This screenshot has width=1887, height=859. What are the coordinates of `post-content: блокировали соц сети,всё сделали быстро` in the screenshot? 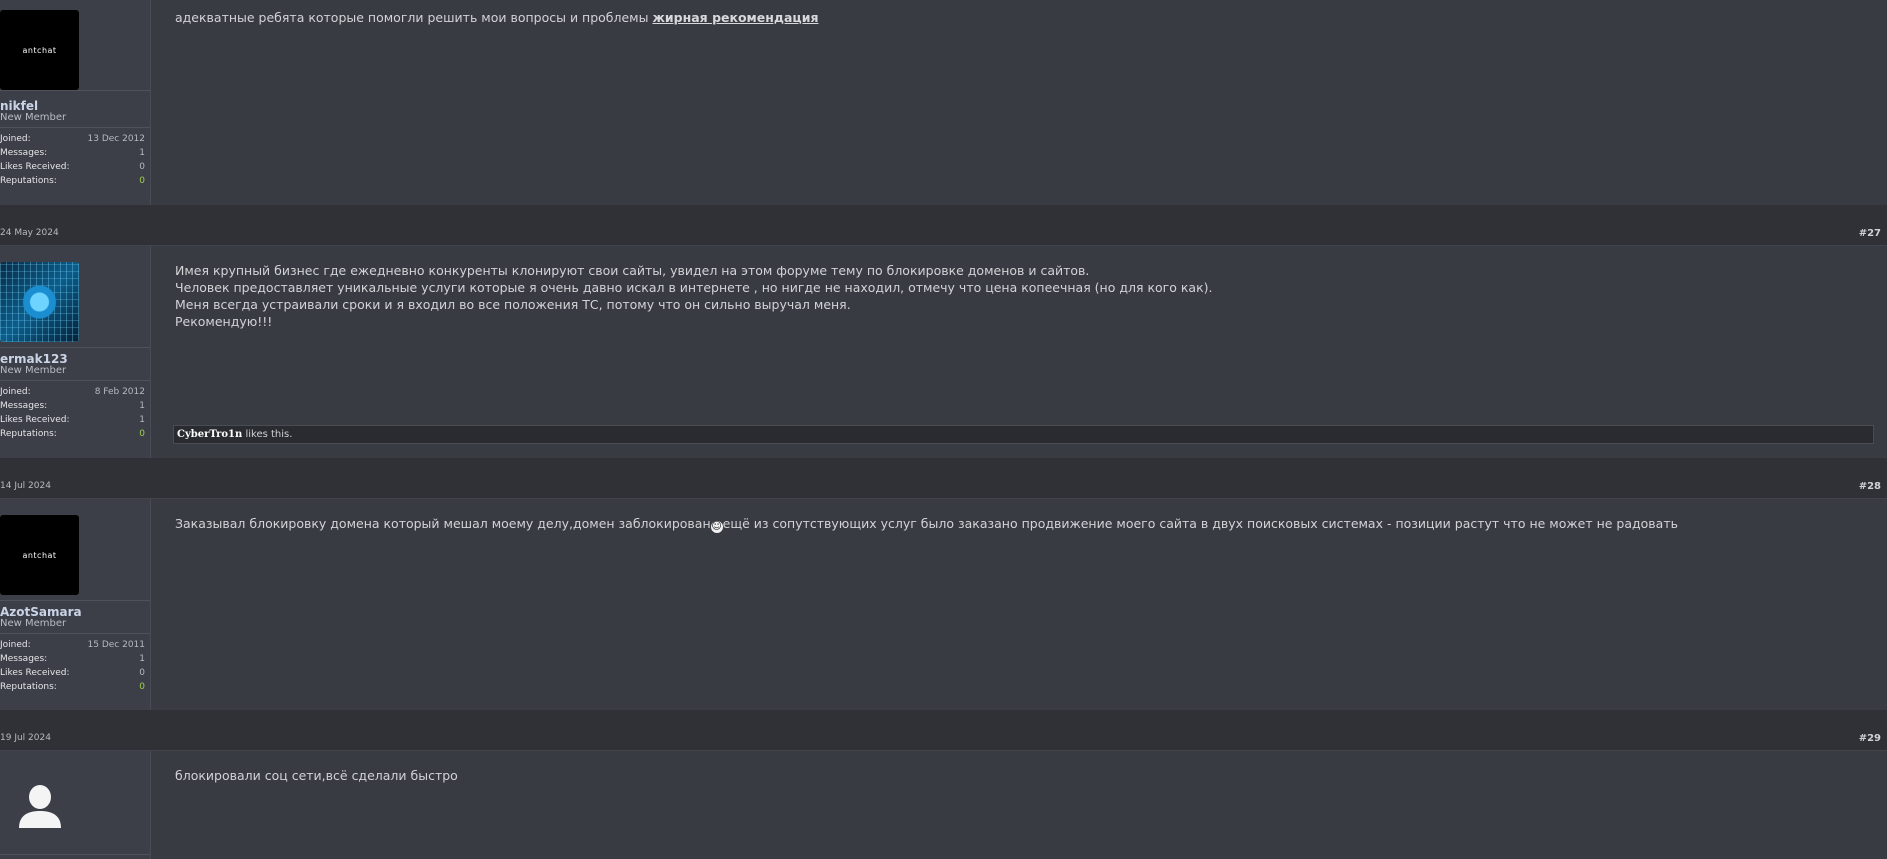 It's located at (1021, 775).